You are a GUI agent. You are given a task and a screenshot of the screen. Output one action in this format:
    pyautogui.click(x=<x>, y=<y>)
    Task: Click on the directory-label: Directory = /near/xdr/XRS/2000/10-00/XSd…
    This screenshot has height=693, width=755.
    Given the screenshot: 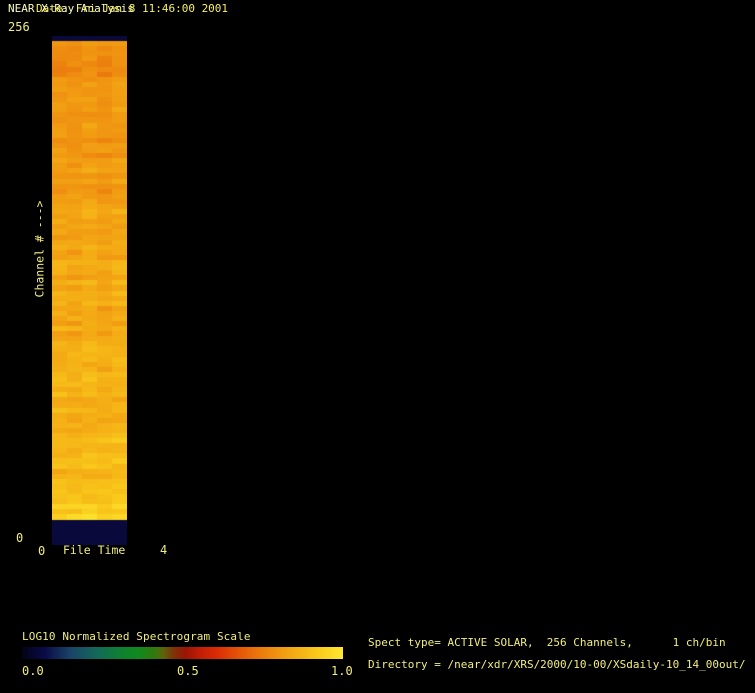 What is the action you would take?
    pyautogui.click(x=557, y=664)
    